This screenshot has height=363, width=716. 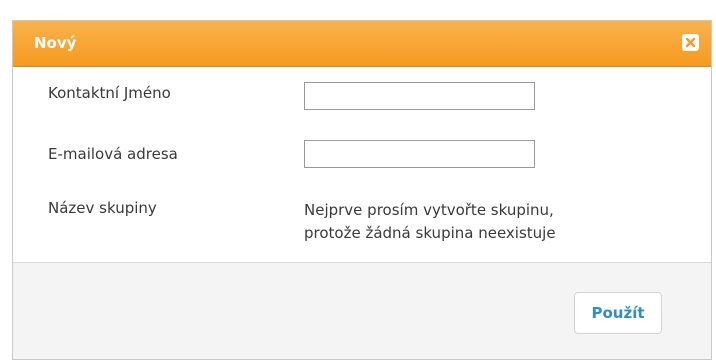 I want to click on contact-name-label: Kontaktní Jméno, so click(x=109, y=93).